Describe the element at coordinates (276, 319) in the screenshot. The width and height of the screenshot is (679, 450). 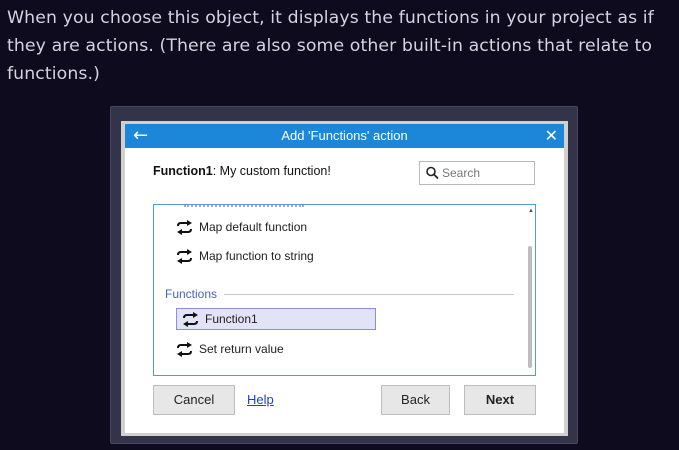
I see `list-item-function1: Function1` at that location.